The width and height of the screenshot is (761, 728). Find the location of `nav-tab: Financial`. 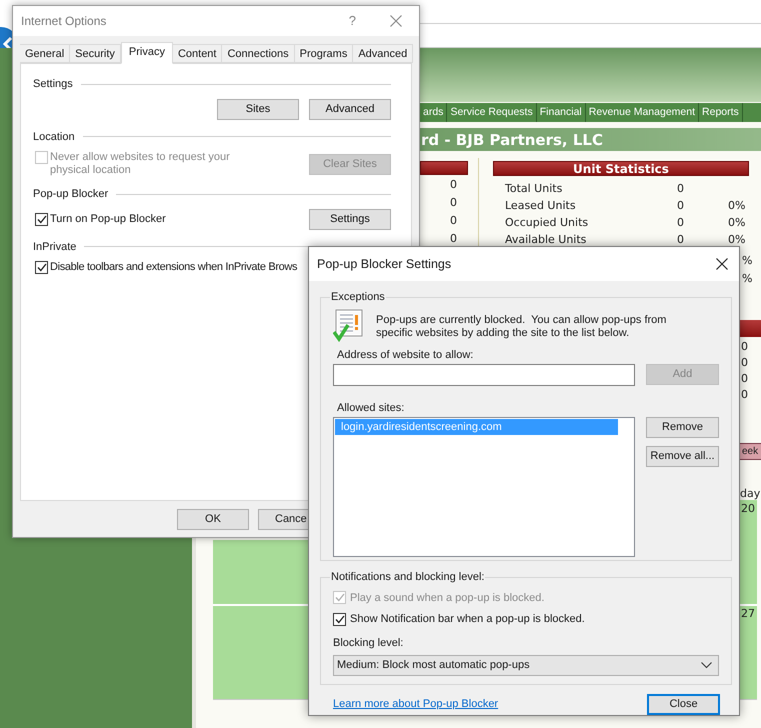

nav-tab: Financial is located at coordinates (561, 112).